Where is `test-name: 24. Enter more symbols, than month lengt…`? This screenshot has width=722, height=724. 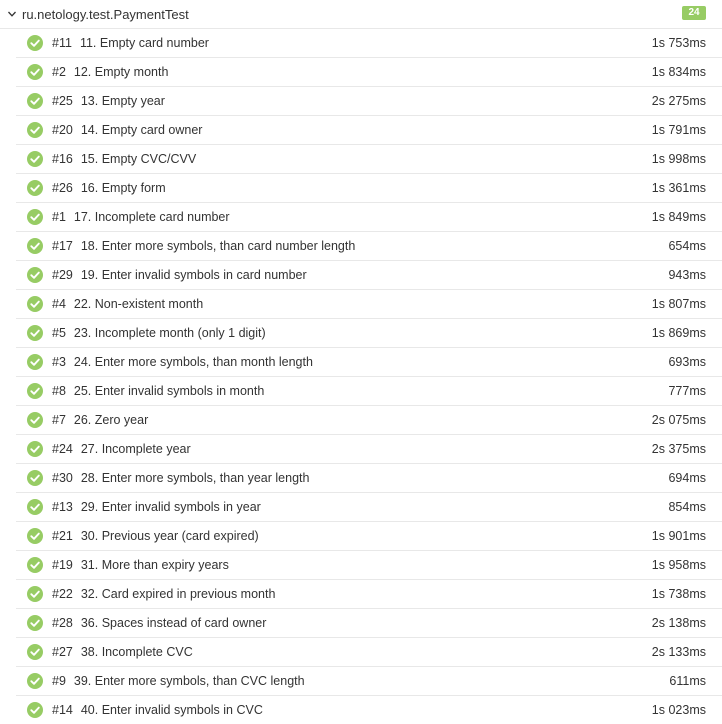 test-name: 24. Enter more symbols, than month lengt… is located at coordinates (193, 362).